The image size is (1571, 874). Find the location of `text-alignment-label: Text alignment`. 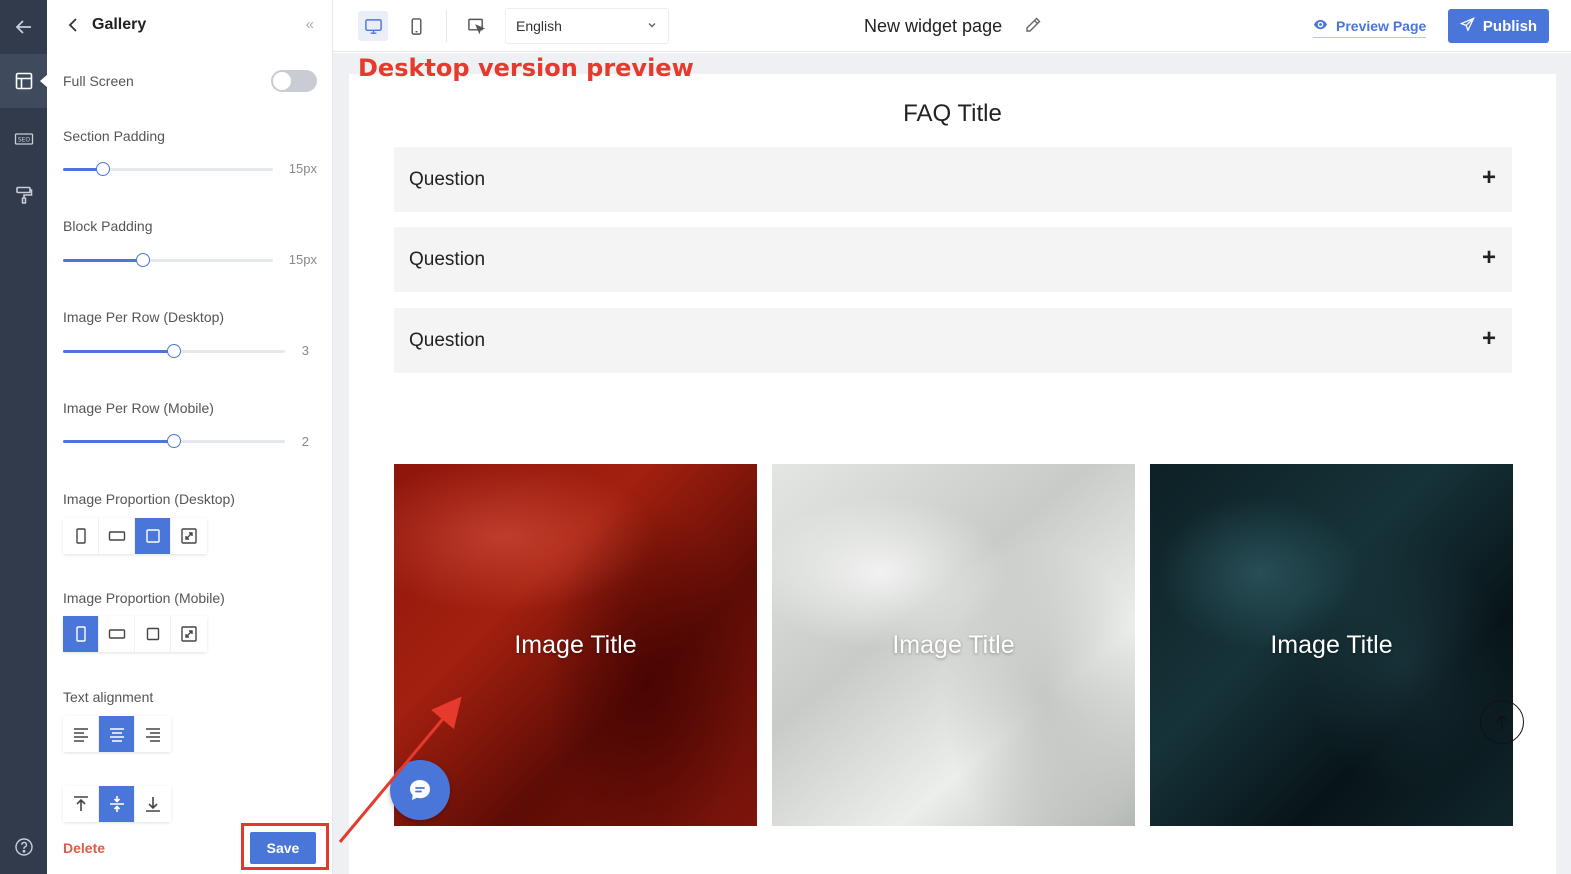

text-alignment-label: Text alignment is located at coordinates (108, 697).